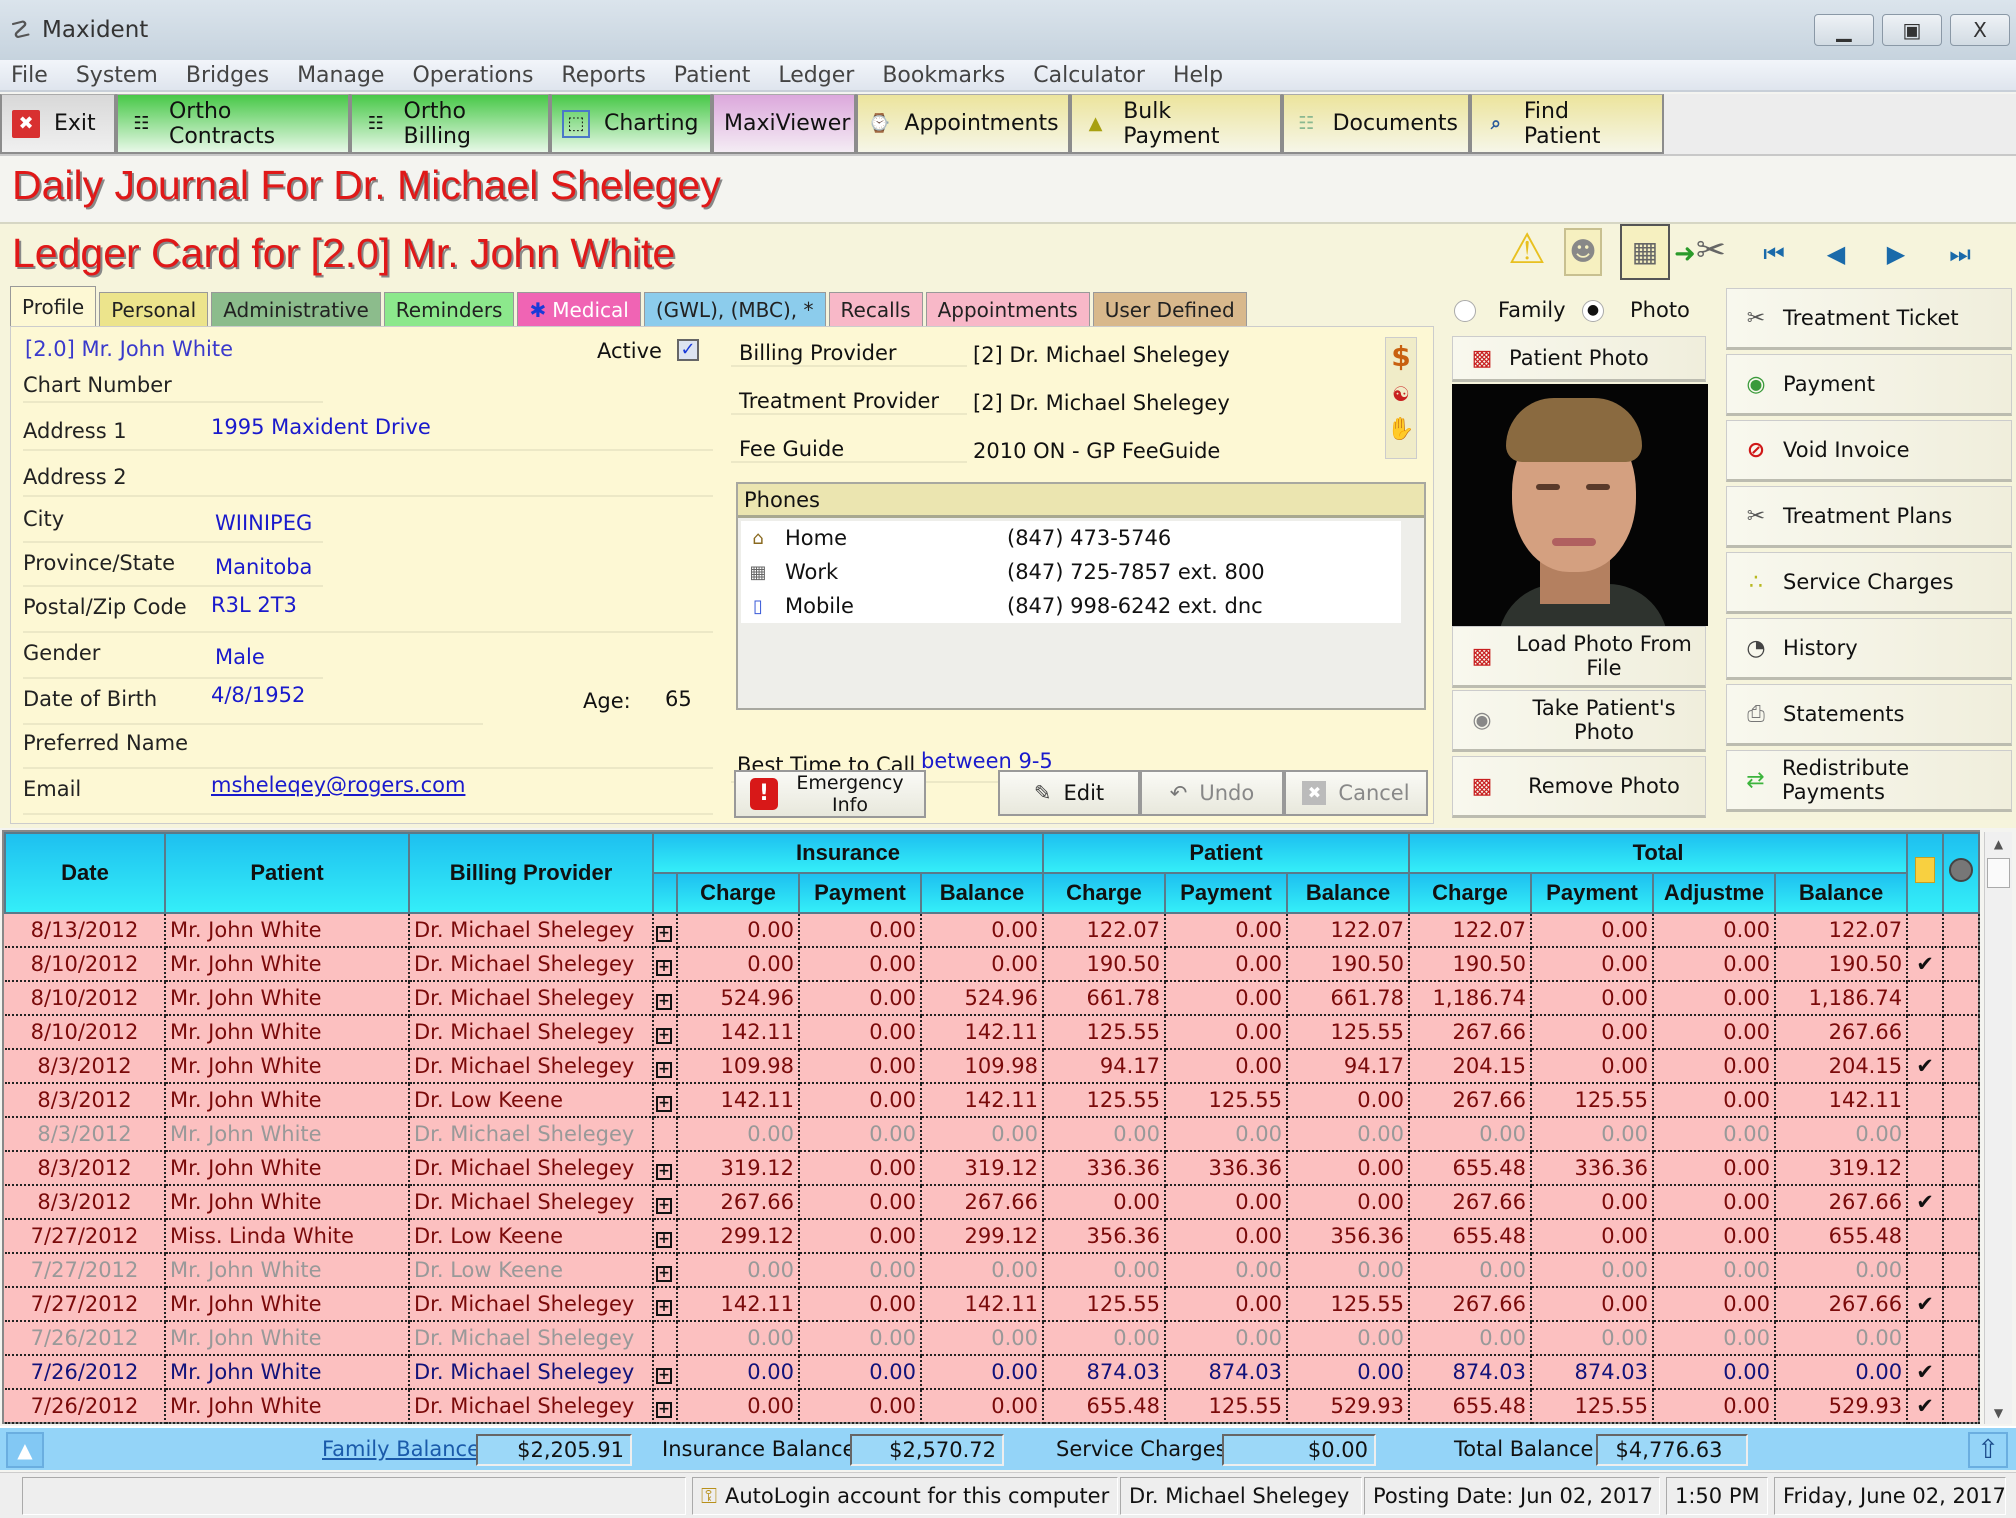 Image resolution: width=2016 pixels, height=1518 pixels. Describe the element at coordinates (1401, 394) in the screenshot. I see `teeth-search-icon: ☯` at that location.